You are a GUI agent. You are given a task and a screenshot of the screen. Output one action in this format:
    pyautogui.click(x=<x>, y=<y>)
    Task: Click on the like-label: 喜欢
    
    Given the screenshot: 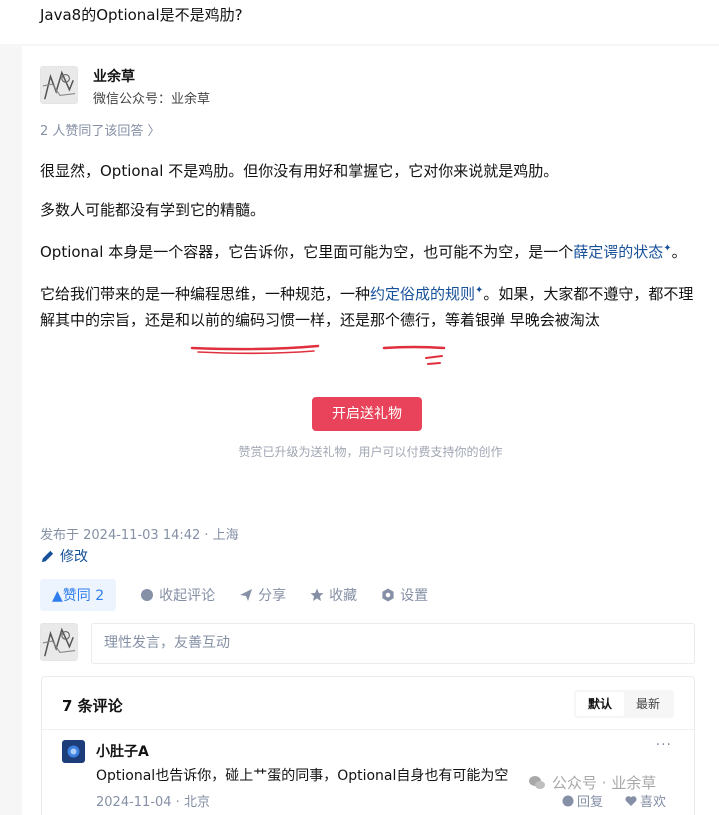 What is the action you would take?
    pyautogui.click(x=653, y=802)
    